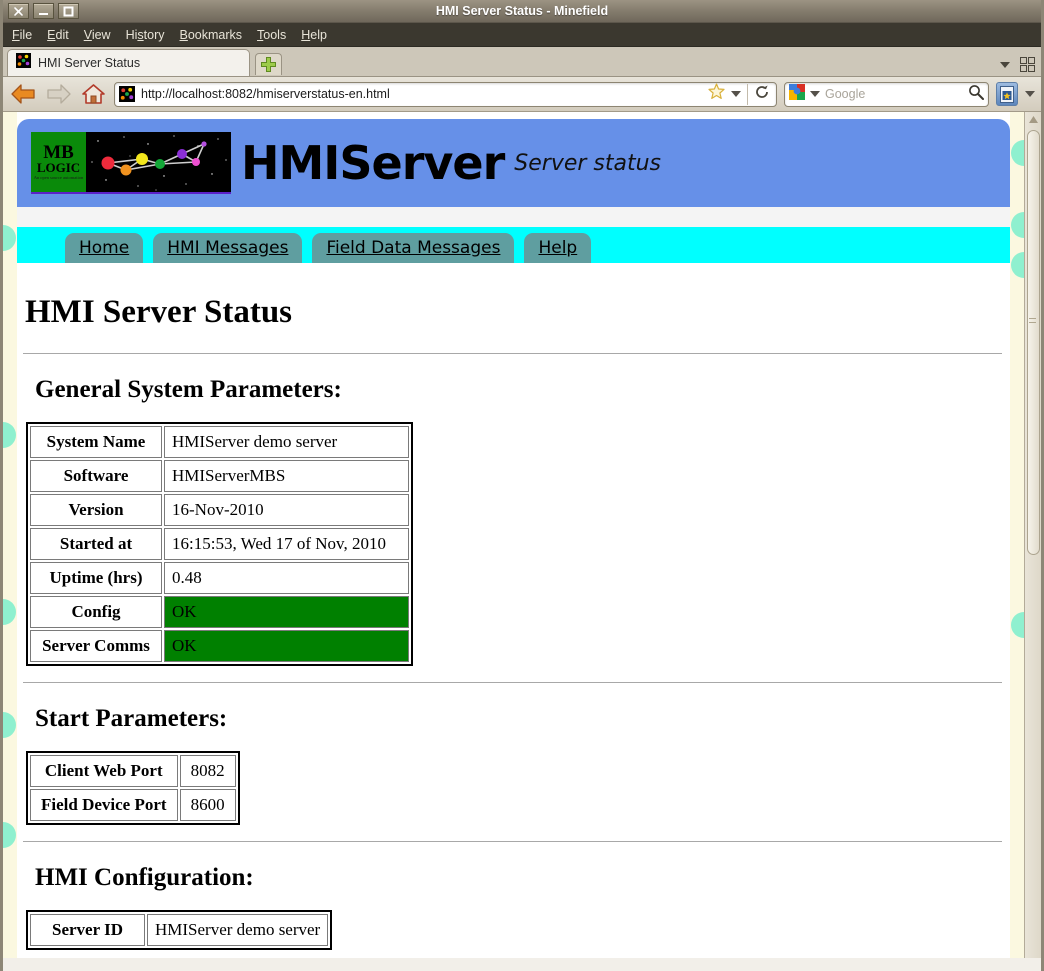 This screenshot has height=971, width=1044. I want to click on forward-button, so click(58, 94).